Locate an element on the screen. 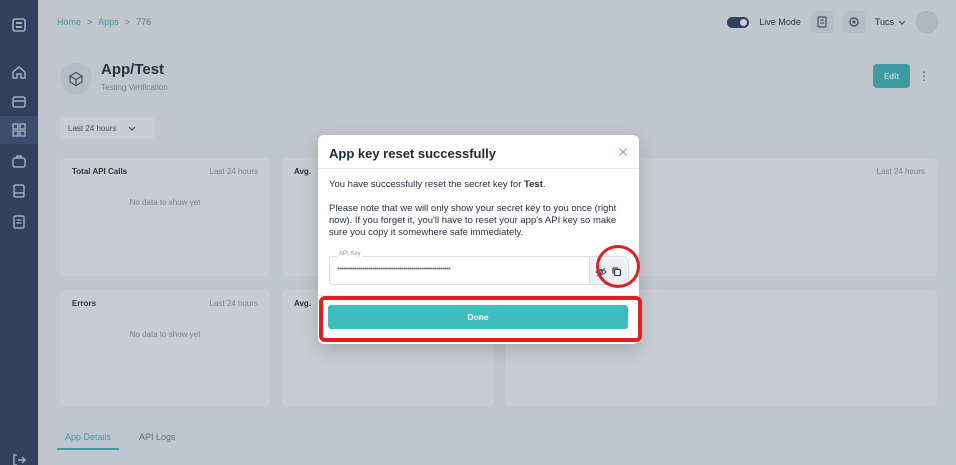  done-highlight-box is located at coordinates (480, 319).